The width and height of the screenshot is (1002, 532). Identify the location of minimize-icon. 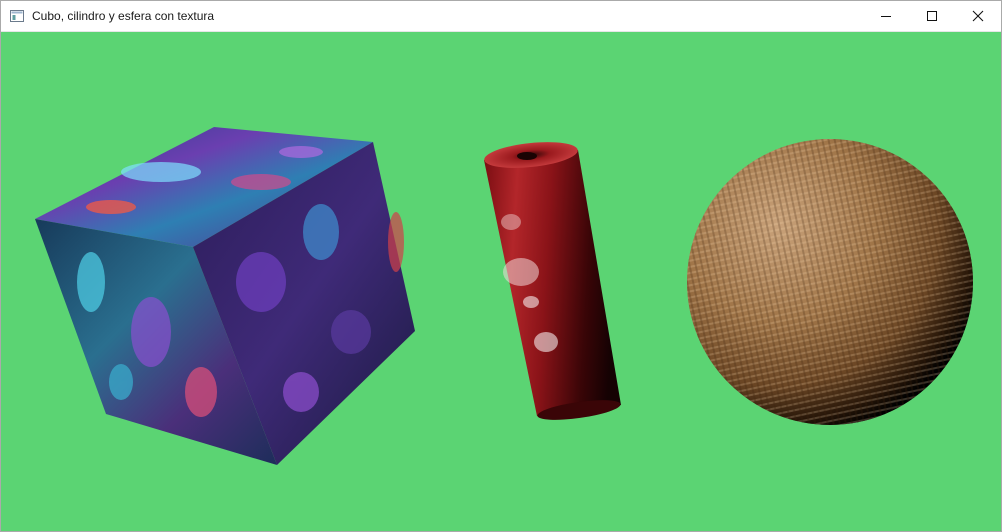
(886, 16).